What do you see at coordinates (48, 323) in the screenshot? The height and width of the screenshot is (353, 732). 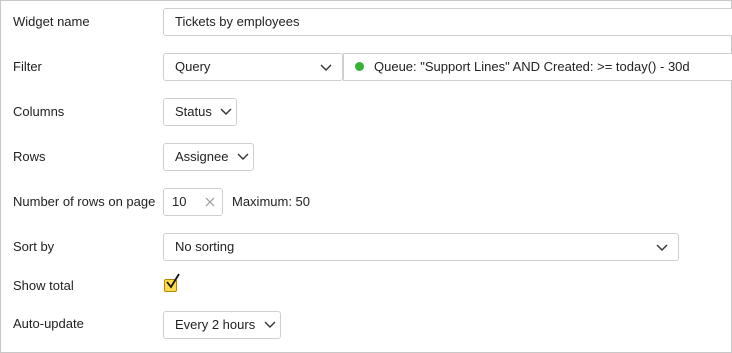 I see `auto-update-label: Auto-update` at bounding box center [48, 323].